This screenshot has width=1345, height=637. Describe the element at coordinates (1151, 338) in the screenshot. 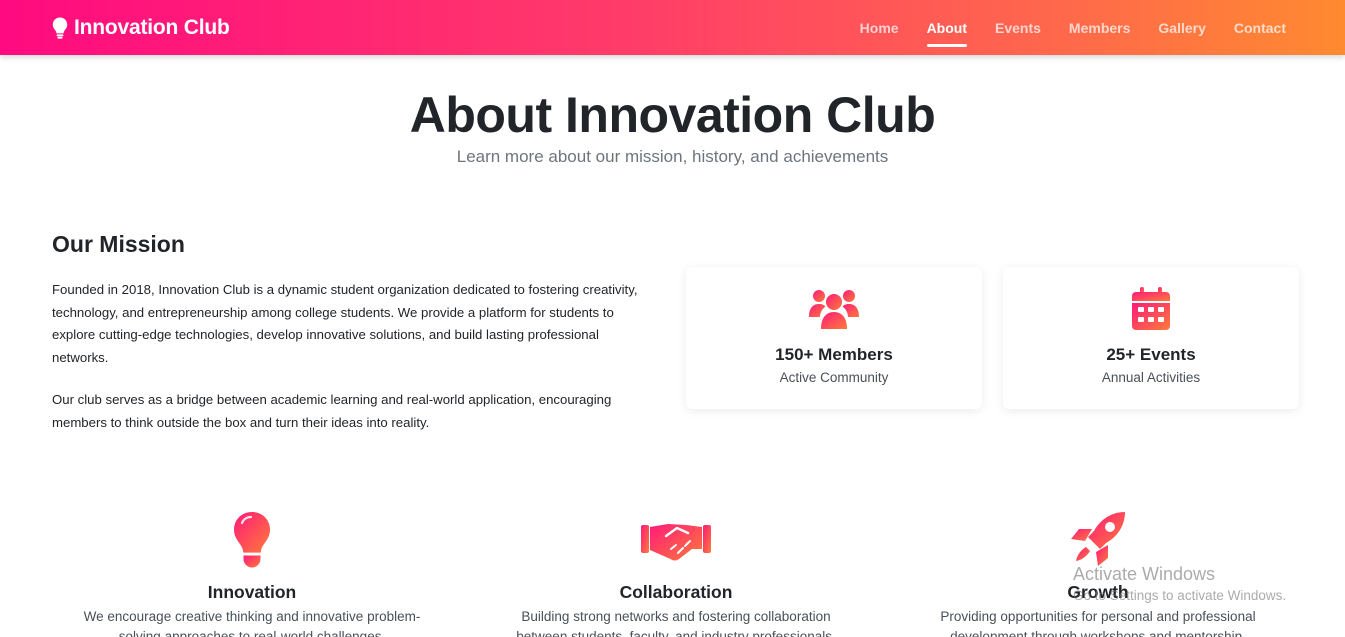

I see `stat-card-events: 25+ Events Annual Activities` at that location.